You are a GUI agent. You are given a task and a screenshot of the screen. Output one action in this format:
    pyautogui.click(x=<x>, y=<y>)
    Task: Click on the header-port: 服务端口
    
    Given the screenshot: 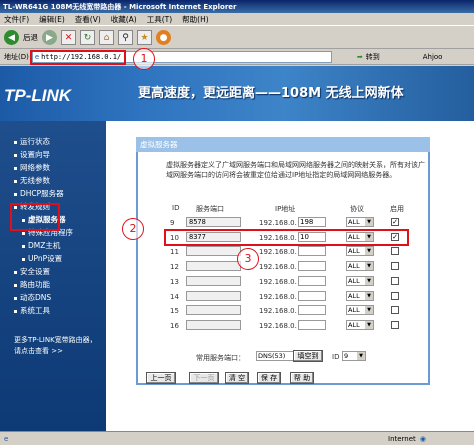 What is the action you would take?
    pyautogui.click(x=210, y=209)
    